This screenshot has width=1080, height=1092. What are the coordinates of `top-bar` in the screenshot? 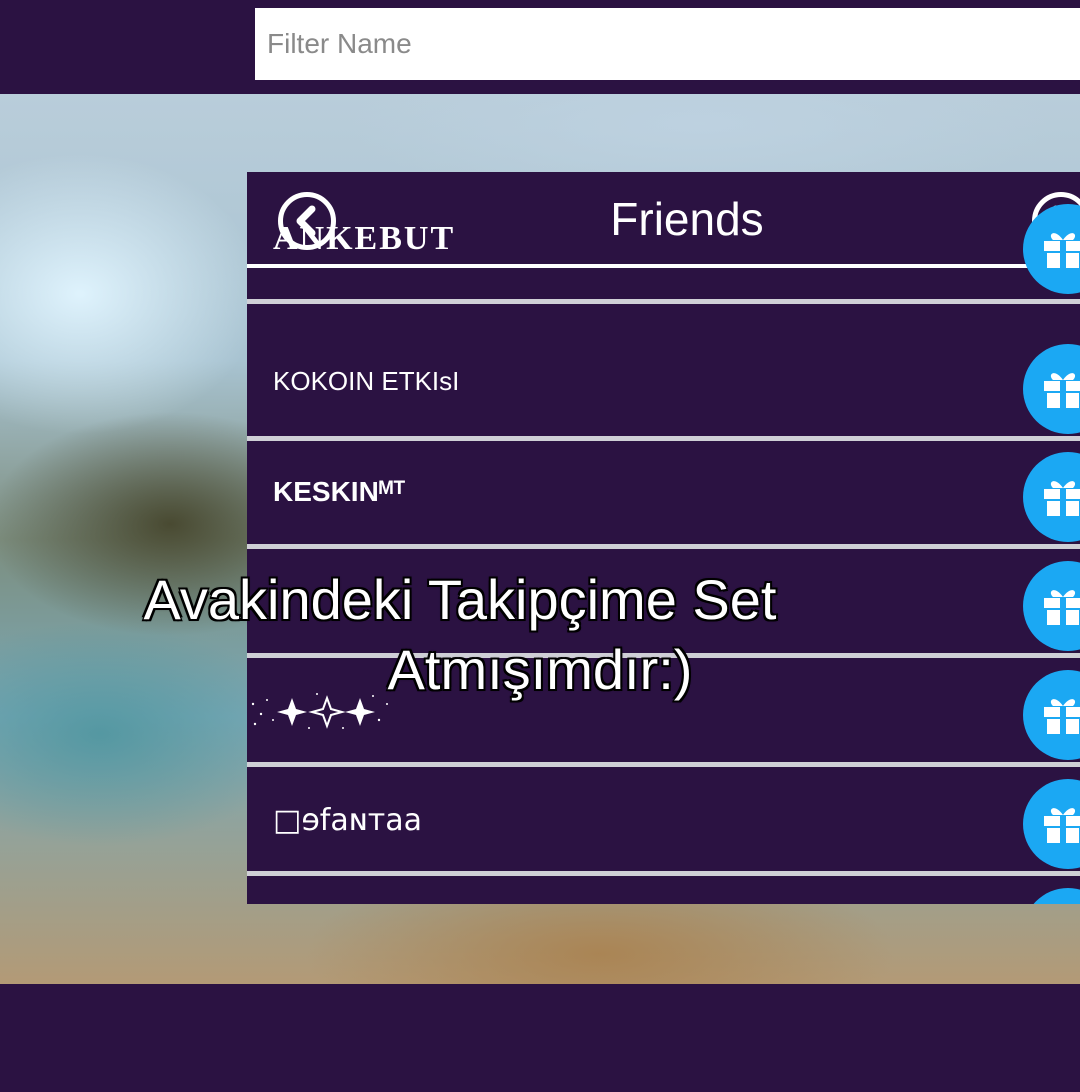 It's located at (540, 47).